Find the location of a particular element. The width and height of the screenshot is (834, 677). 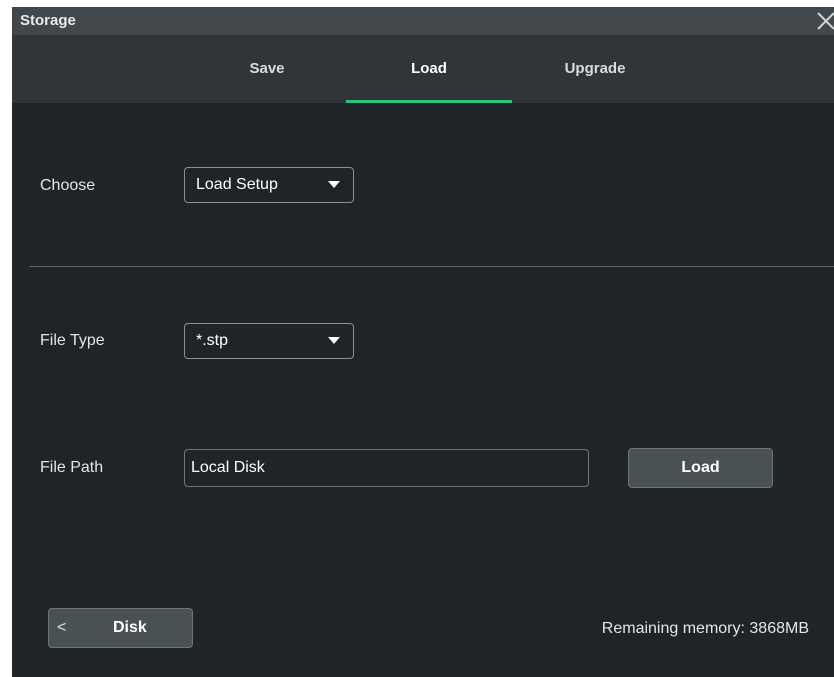

tab-upgrade: Upgrade is located at coordinates (595, 69).